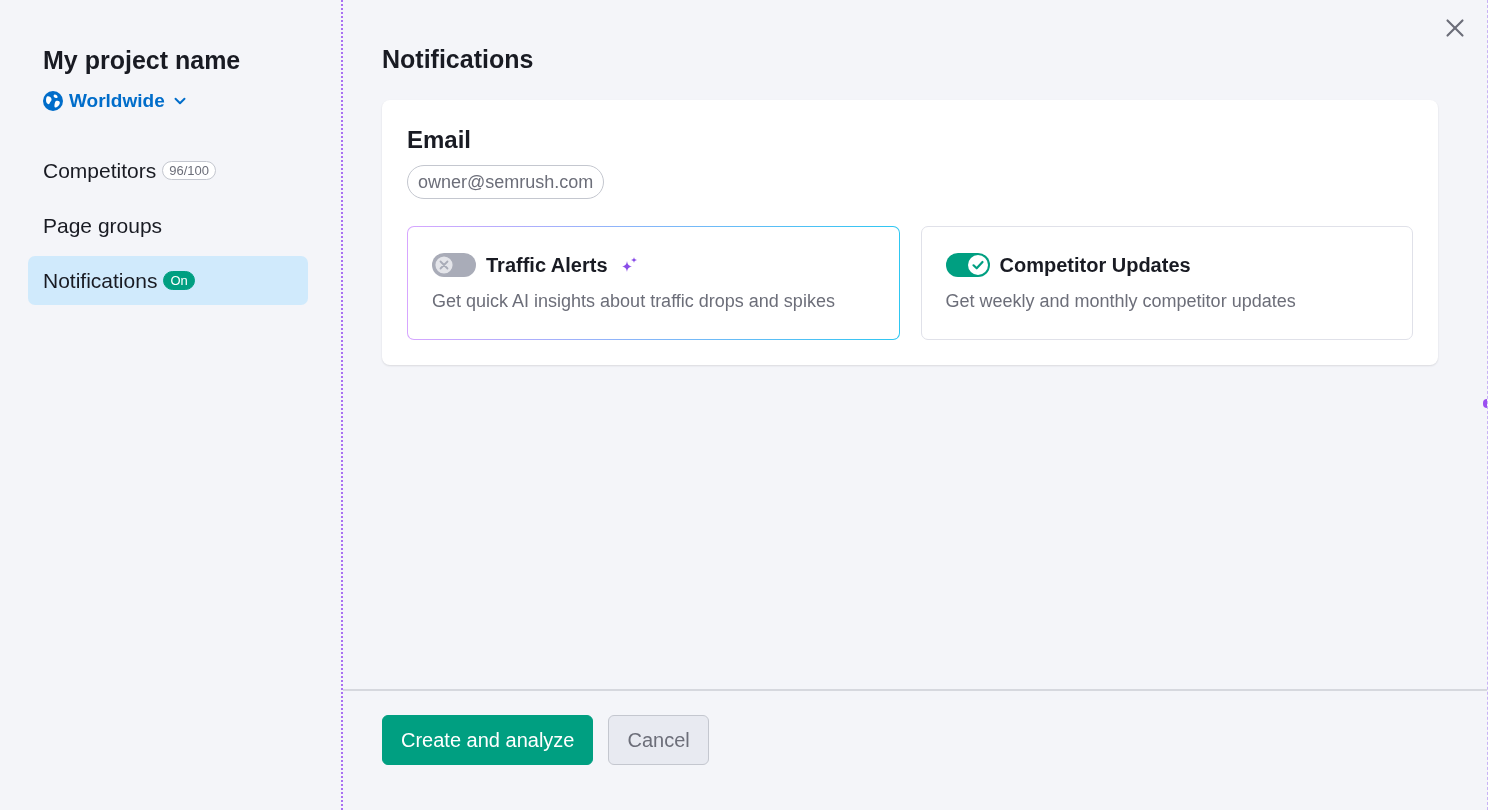 Image resolution: width=1488 pixels, height=810 pixels. What do you see at coordinates (142, 60) in the screenshot?
I see `project-name: My project name` at bounding box center [142, 60].